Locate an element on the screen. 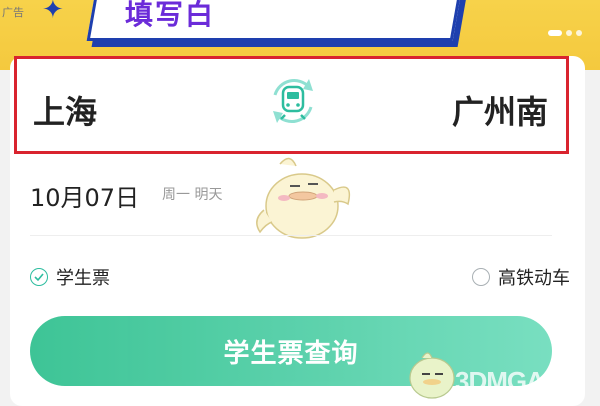 The width and height of the screenshot is (600, 406). high-speed-label: 高铁动车 is located at coordinates (534, 278).